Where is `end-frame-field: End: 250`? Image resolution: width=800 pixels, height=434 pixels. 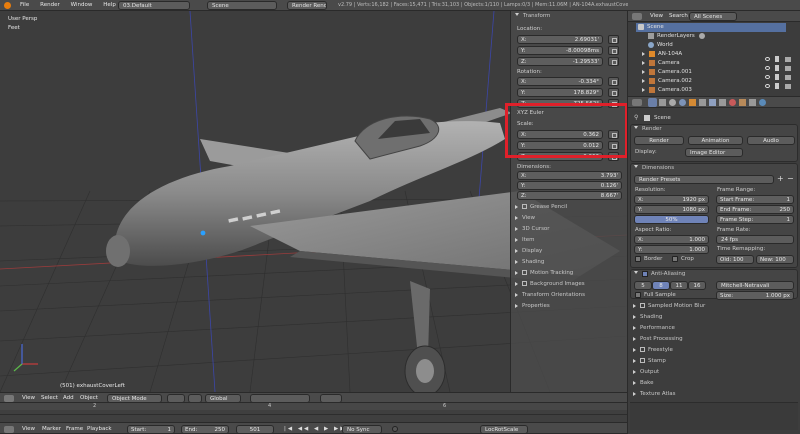 end-frame-field: End: 250 is located at coordinates (205, 429).